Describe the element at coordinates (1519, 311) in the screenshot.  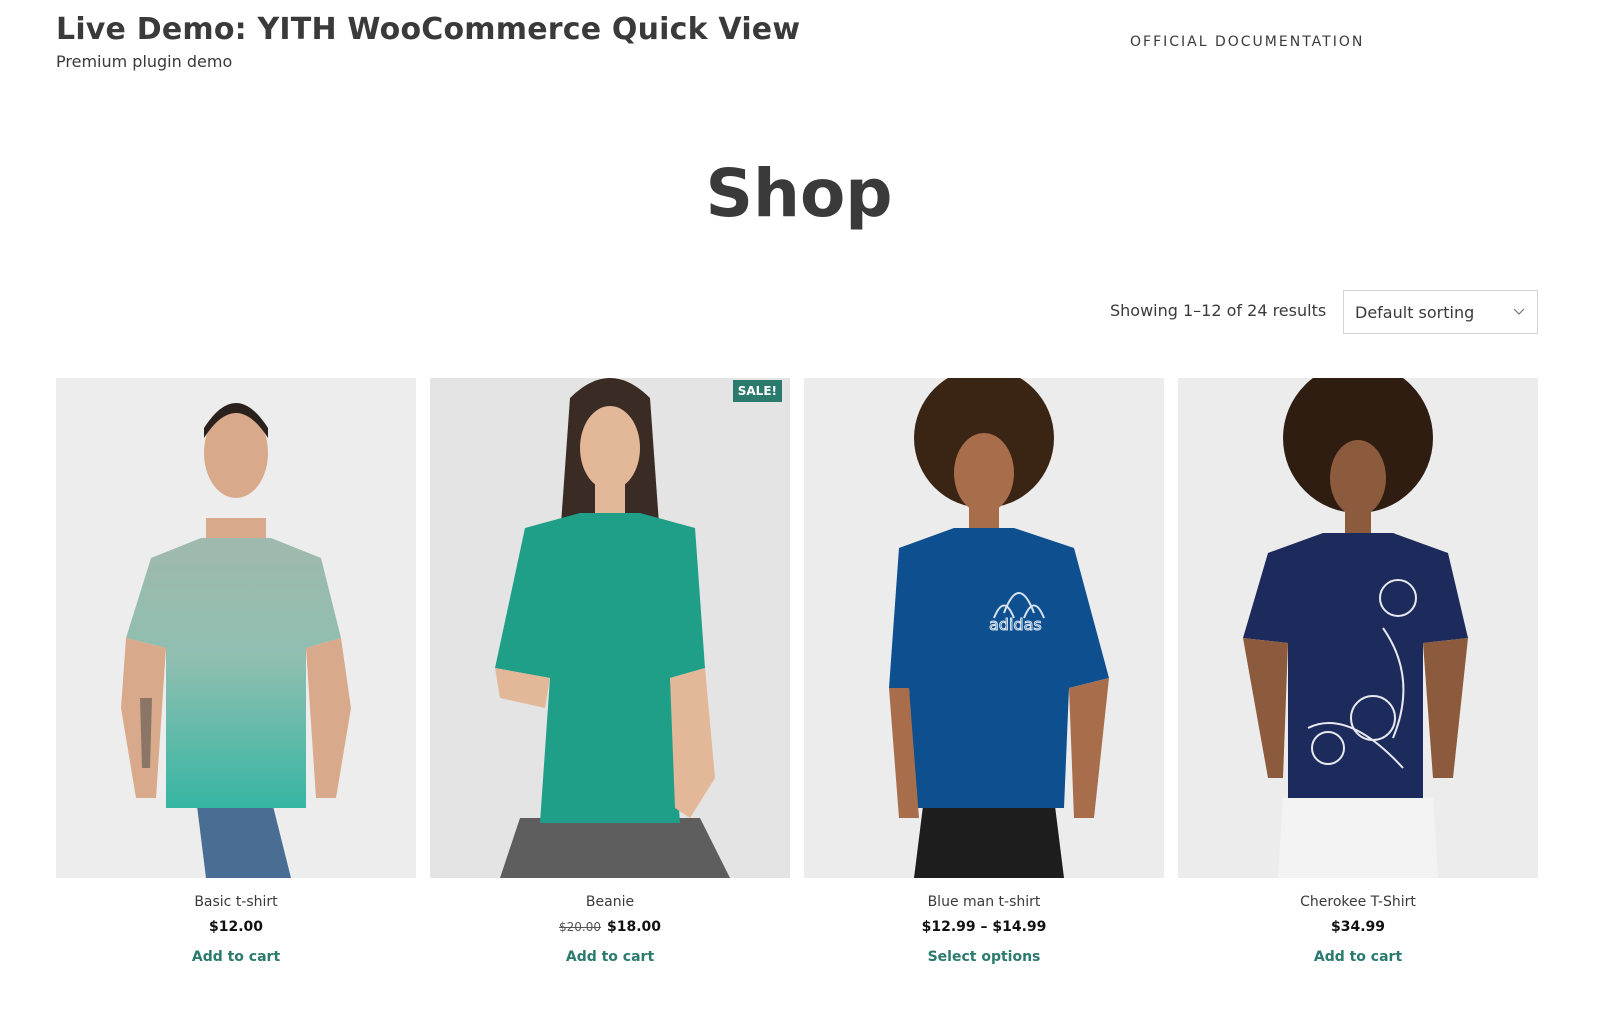
I see `chevron-down-icon` at that location.